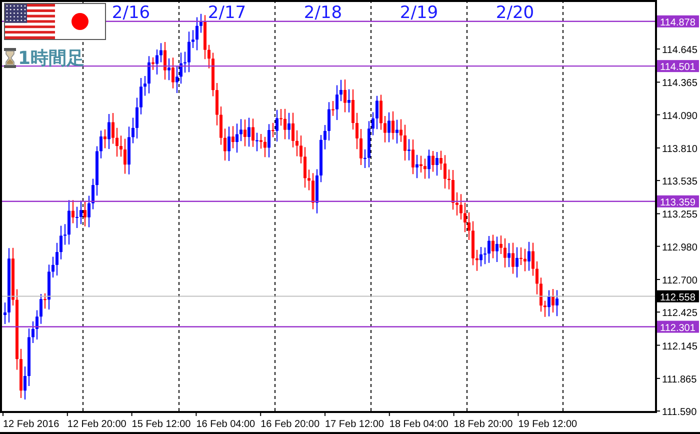 This screenshot has height=434, width=700. I want to click on time-tick-label: 16 Feb 04:00, so click(226, 424).